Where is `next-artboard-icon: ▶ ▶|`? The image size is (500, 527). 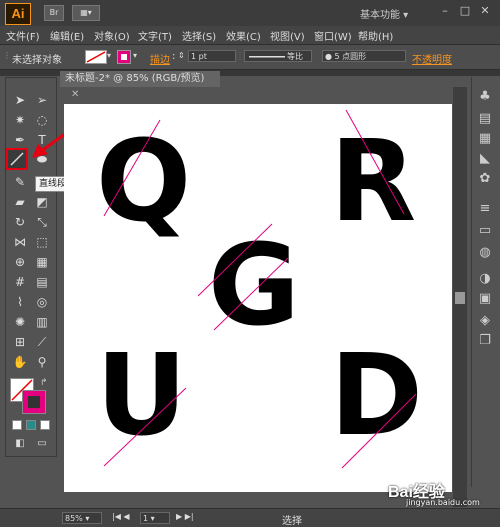
next-artboard-icon: ▶ ▶| is located at coordinates (185, 516).